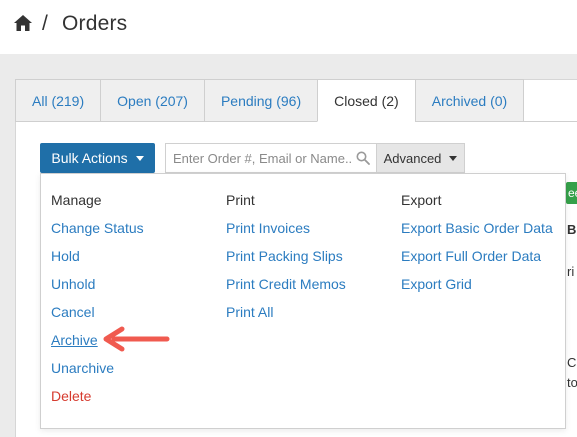 The height and width of the screenshot is (437, 577). I want to click on annotation-arrow-icon, so click(136, 339).